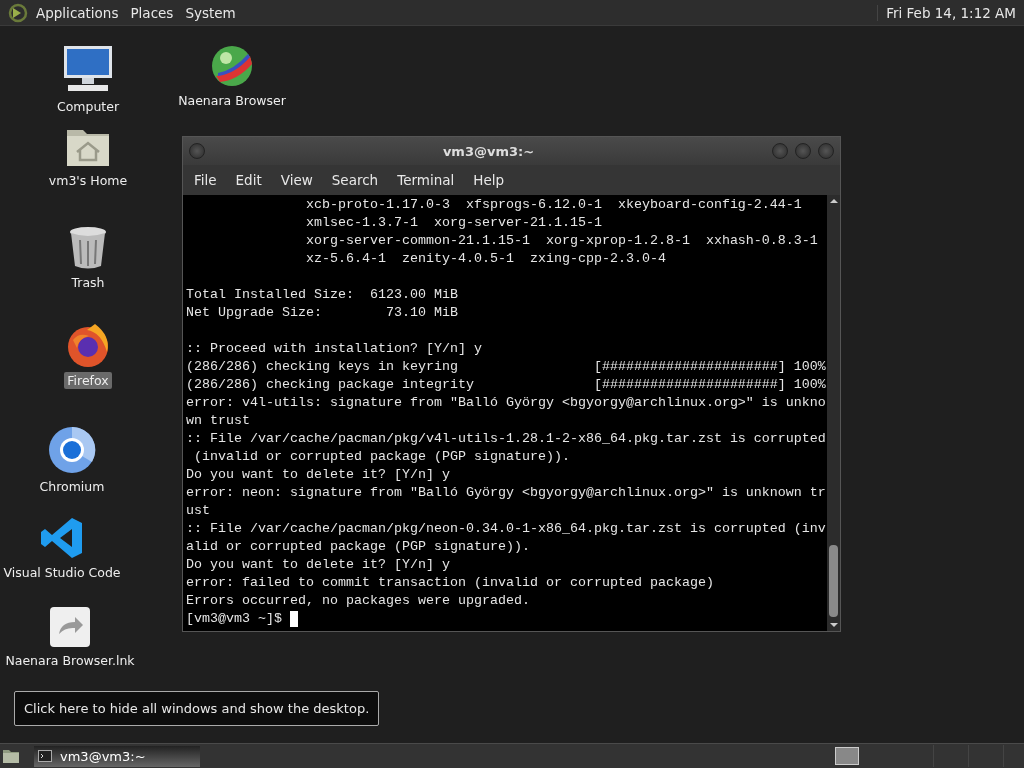 The width and height of the screenshot is (1024, 768). I want to click on scroll-thumb, so click(833, 581).